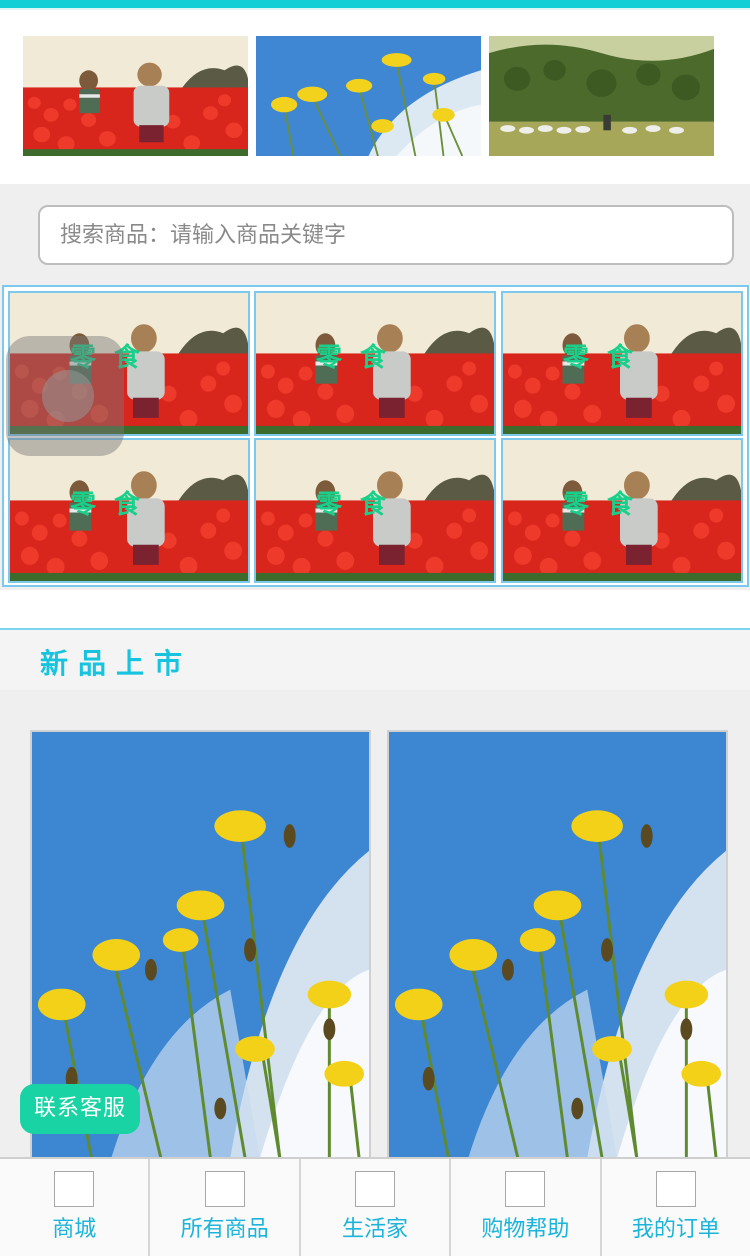 This screenshot has width=750, height=1256. Describe the element at coordinates (74, 1229) in the screenshot. I see `nav-item-label: 商城` at that location.